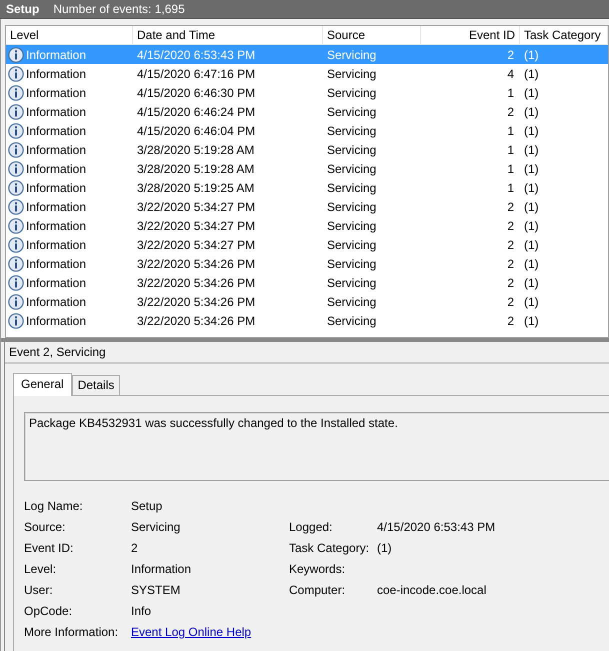 The image size is (609, 651). Describe the element at coordinates (317, 569) in the screenshot. I see `field-label: Keywords:` at that location.